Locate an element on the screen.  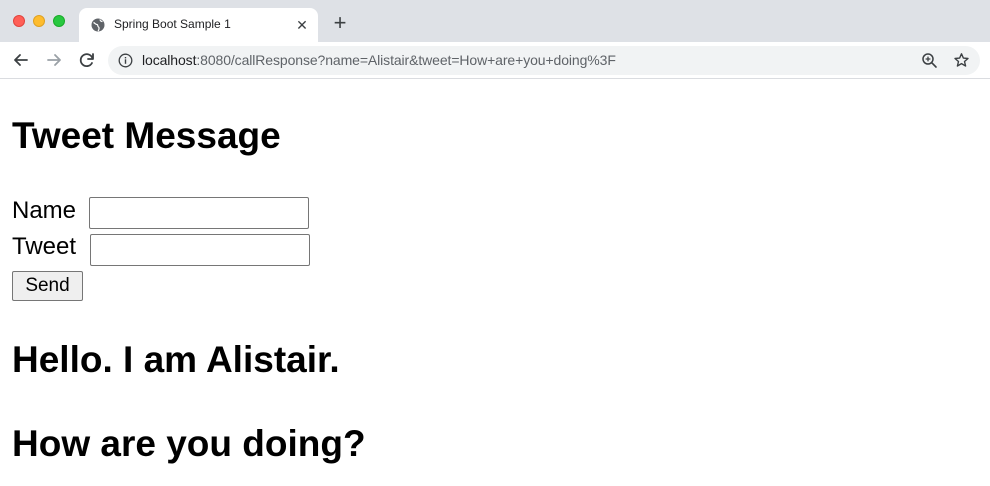
tweet-heading: How are you doing? is located at coordinates (189, 443).